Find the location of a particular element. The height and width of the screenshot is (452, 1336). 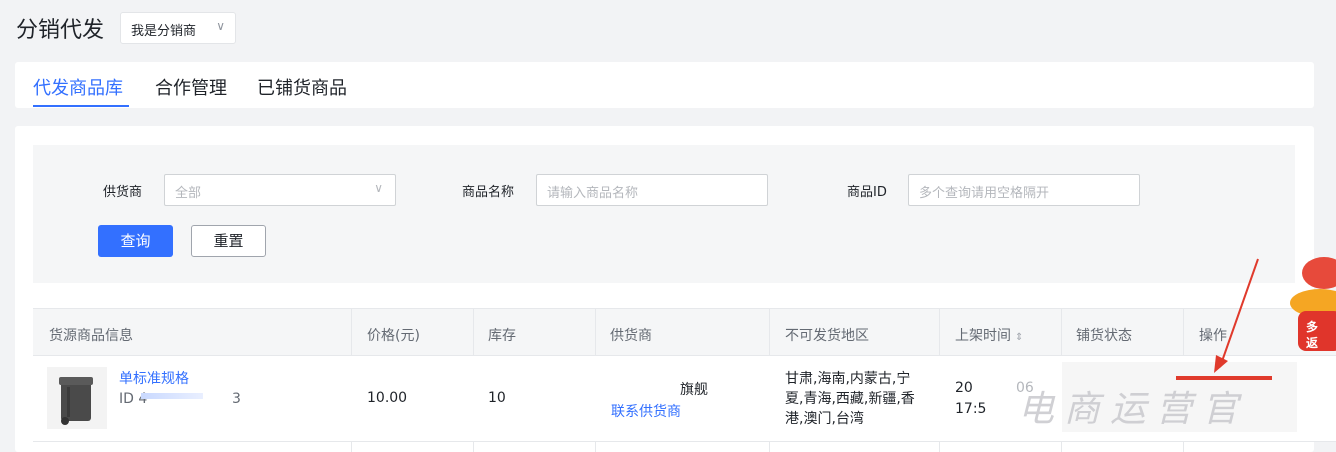

restricted-regions: 甘肃,海南,内蒙古,宁 夏,青海,西藏,新疆,香 港,澳门,台湾 is located at coordinates (850, 399).